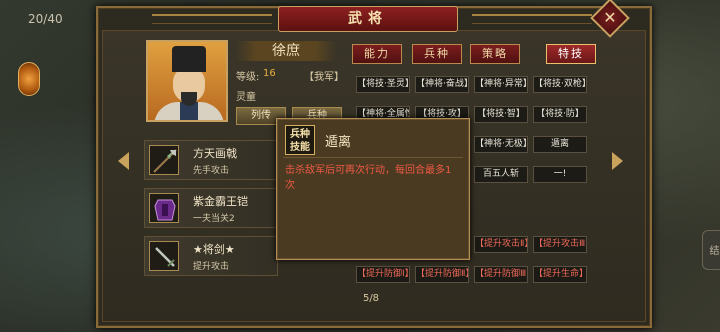 The width and height of the screenshot is (720, 332). Describe the element at coordinates (324, 77) in the screenshot. I see `faction-label: 【我军】` at that location.